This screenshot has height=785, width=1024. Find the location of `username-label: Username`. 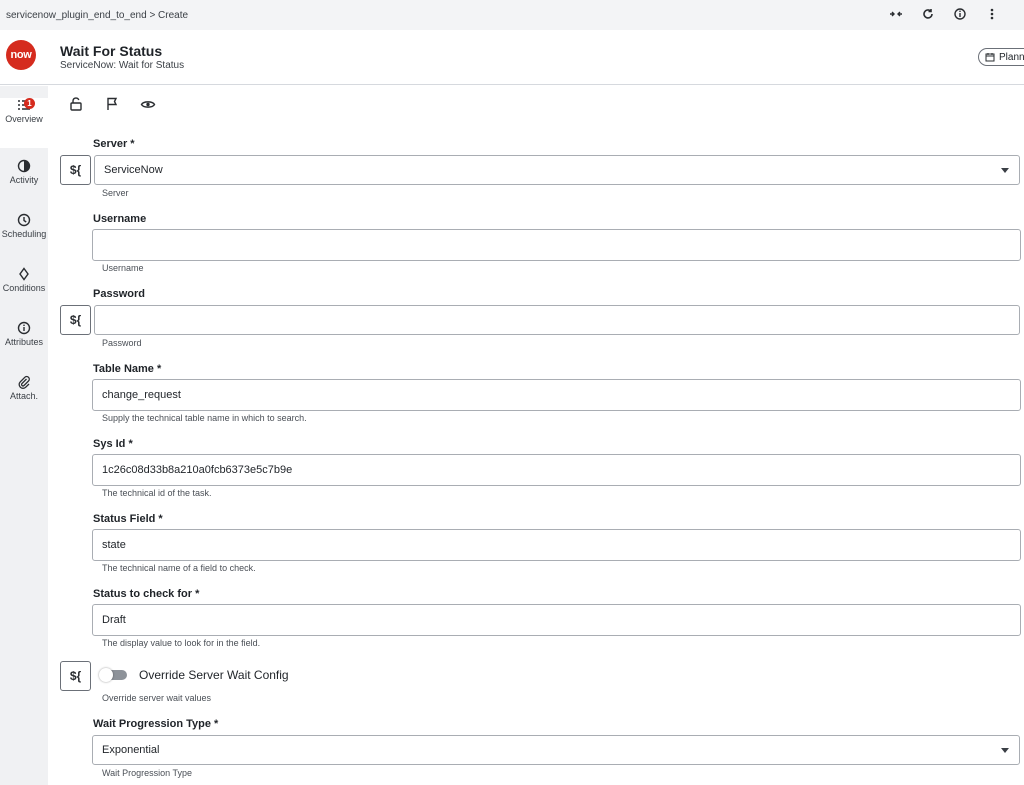

username-label: Username is located at coordinates (120, 219).